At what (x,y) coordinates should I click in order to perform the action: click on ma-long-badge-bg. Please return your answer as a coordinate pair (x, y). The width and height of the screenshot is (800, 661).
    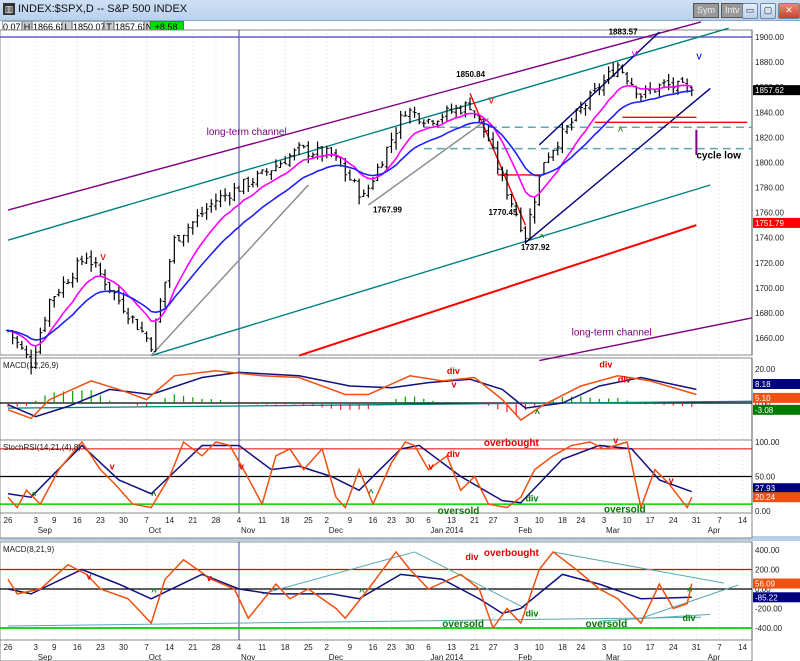
    Looking at the image, I should click on (776, 222).